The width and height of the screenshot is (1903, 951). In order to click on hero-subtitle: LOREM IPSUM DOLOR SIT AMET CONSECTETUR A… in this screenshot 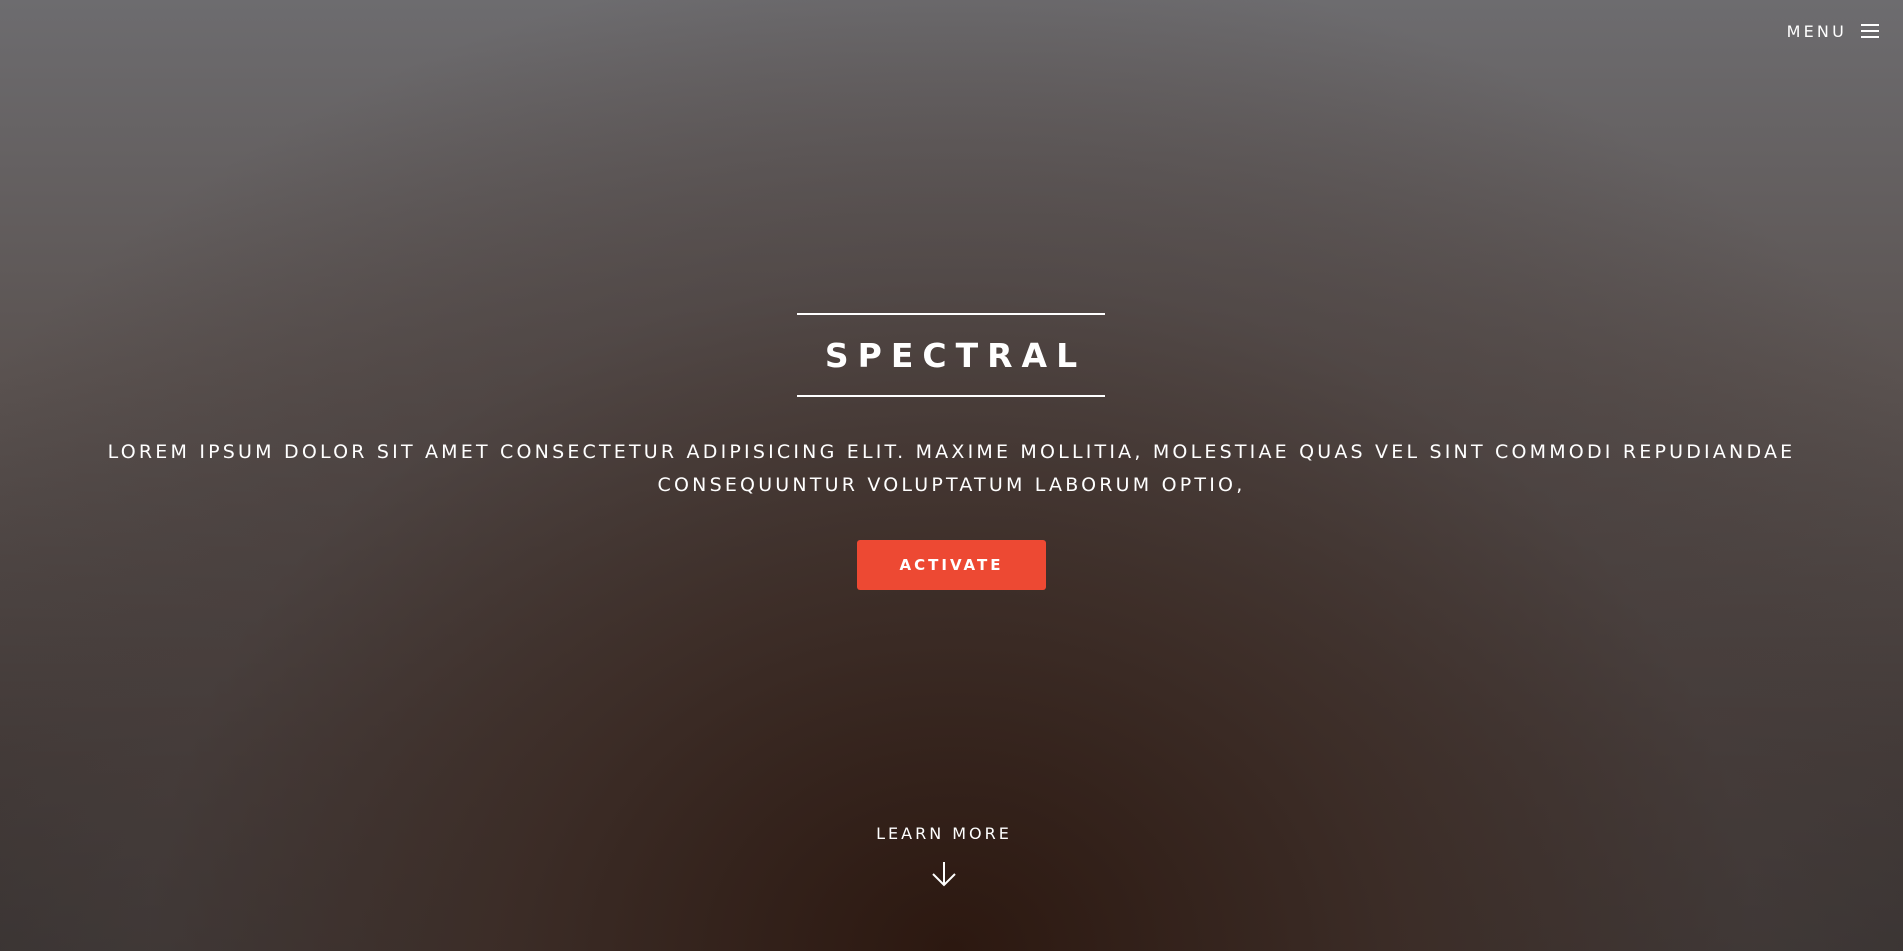, I will do `click(951, 468)`.